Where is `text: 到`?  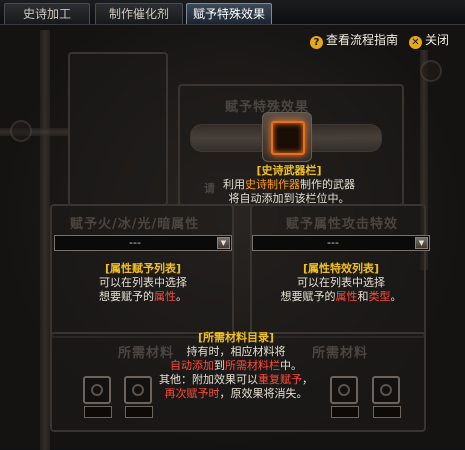
text: 到 is located at coordinates (219, 365).